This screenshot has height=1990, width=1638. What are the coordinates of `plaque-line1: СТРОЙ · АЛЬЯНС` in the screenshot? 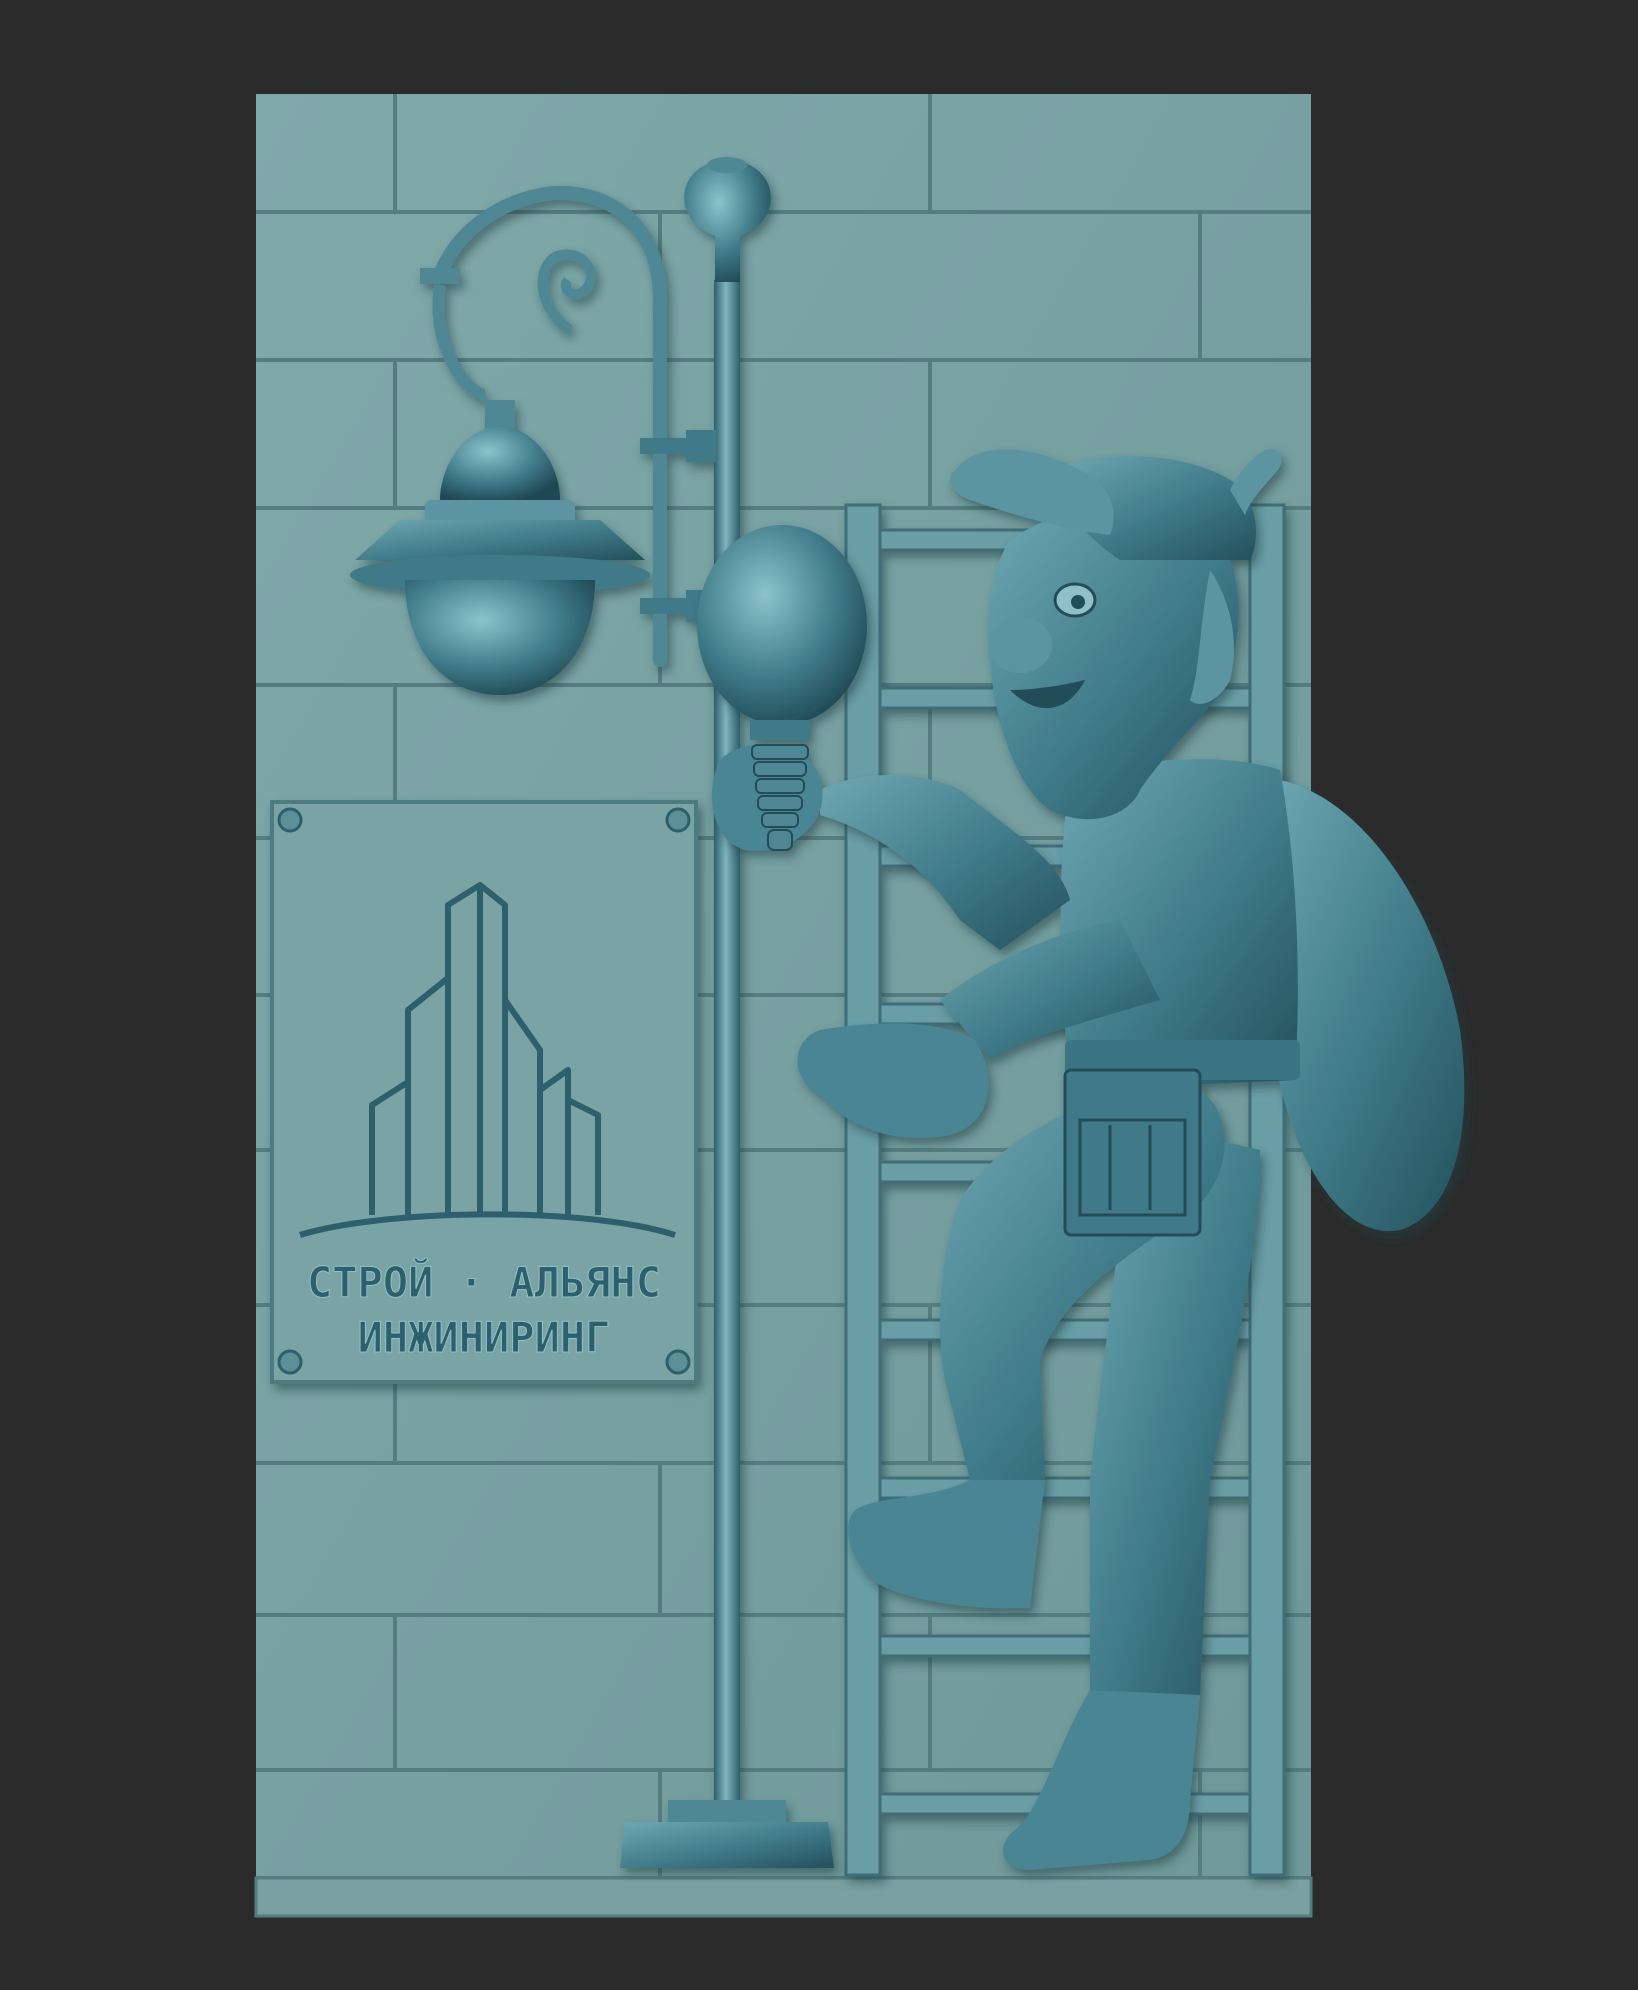 It's located at (484, 1282).